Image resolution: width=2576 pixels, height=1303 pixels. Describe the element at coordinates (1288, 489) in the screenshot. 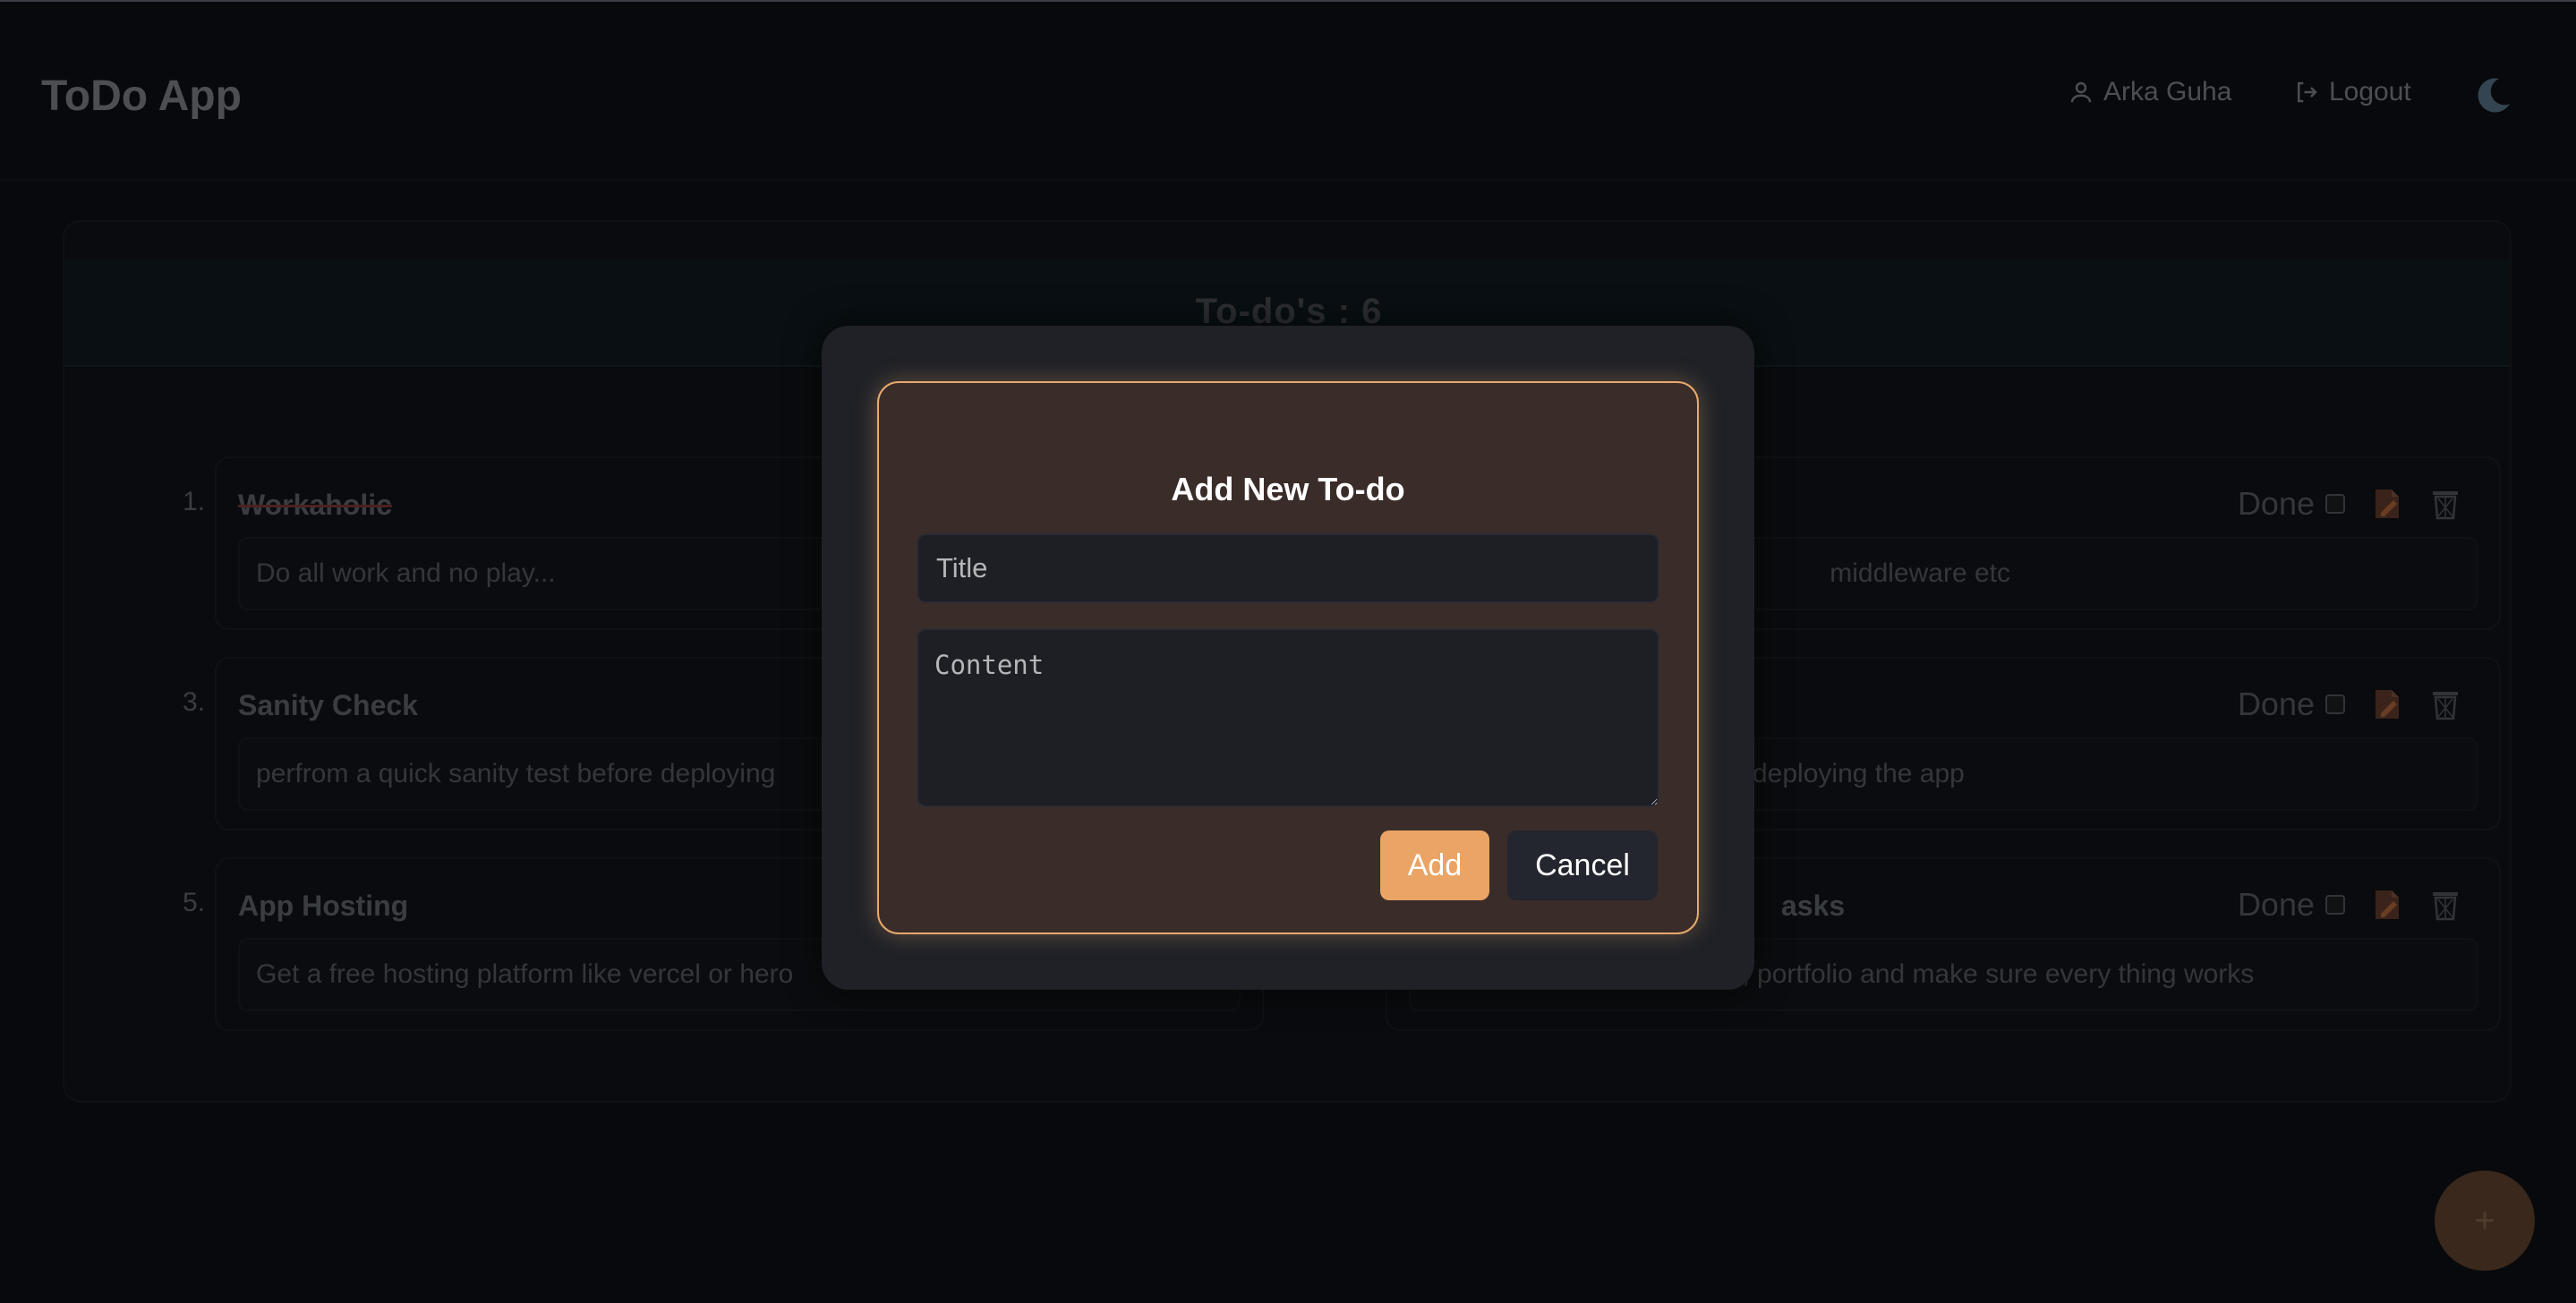

I see `modal-title: Add New To-do` at that location.